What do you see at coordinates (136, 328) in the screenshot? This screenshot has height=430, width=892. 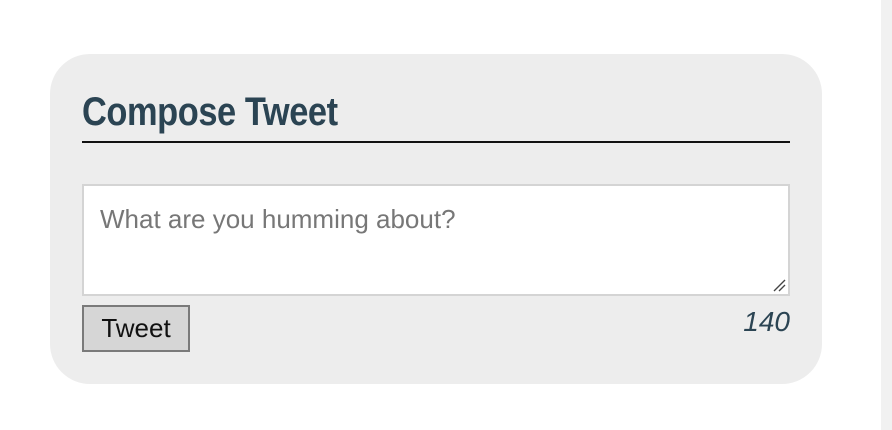 I see `tweet-button: Tweet` at bounding box center [136, 328].